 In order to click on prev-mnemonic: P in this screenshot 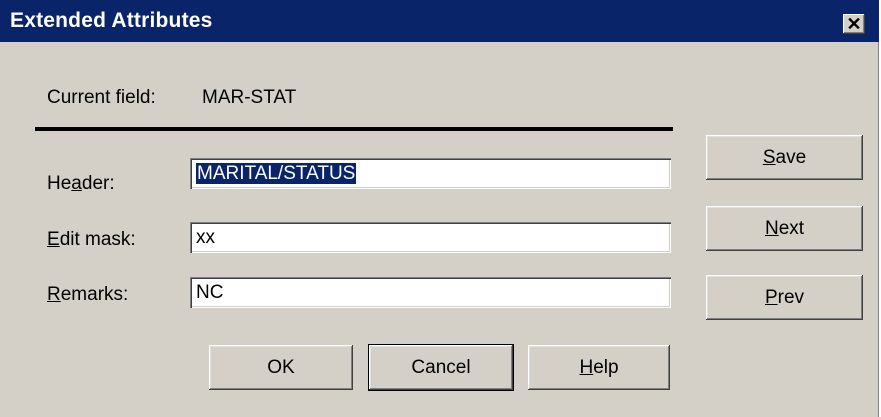, I will do `click(771, 297)`.